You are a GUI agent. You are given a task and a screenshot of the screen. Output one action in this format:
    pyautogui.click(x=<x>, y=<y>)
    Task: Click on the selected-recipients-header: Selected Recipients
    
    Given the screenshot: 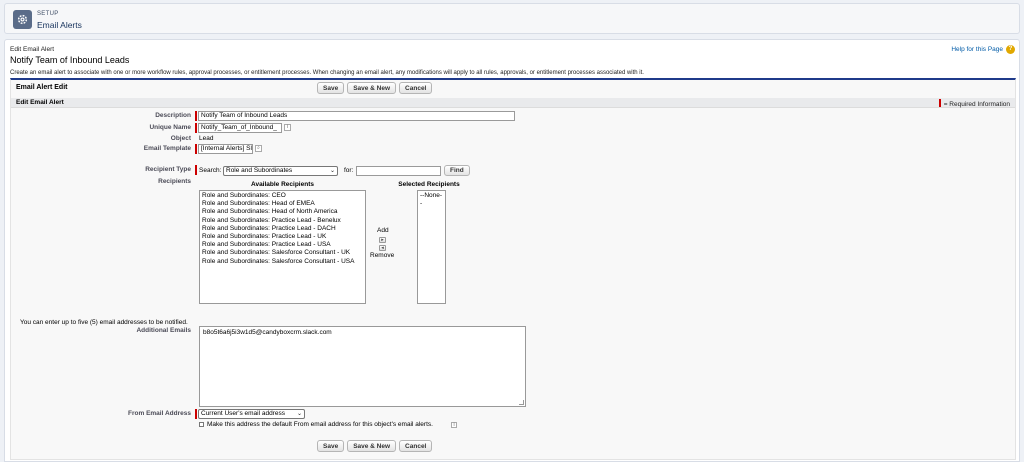 What is the action you would take?
    pyautogui.click(x=429, y=184)
    